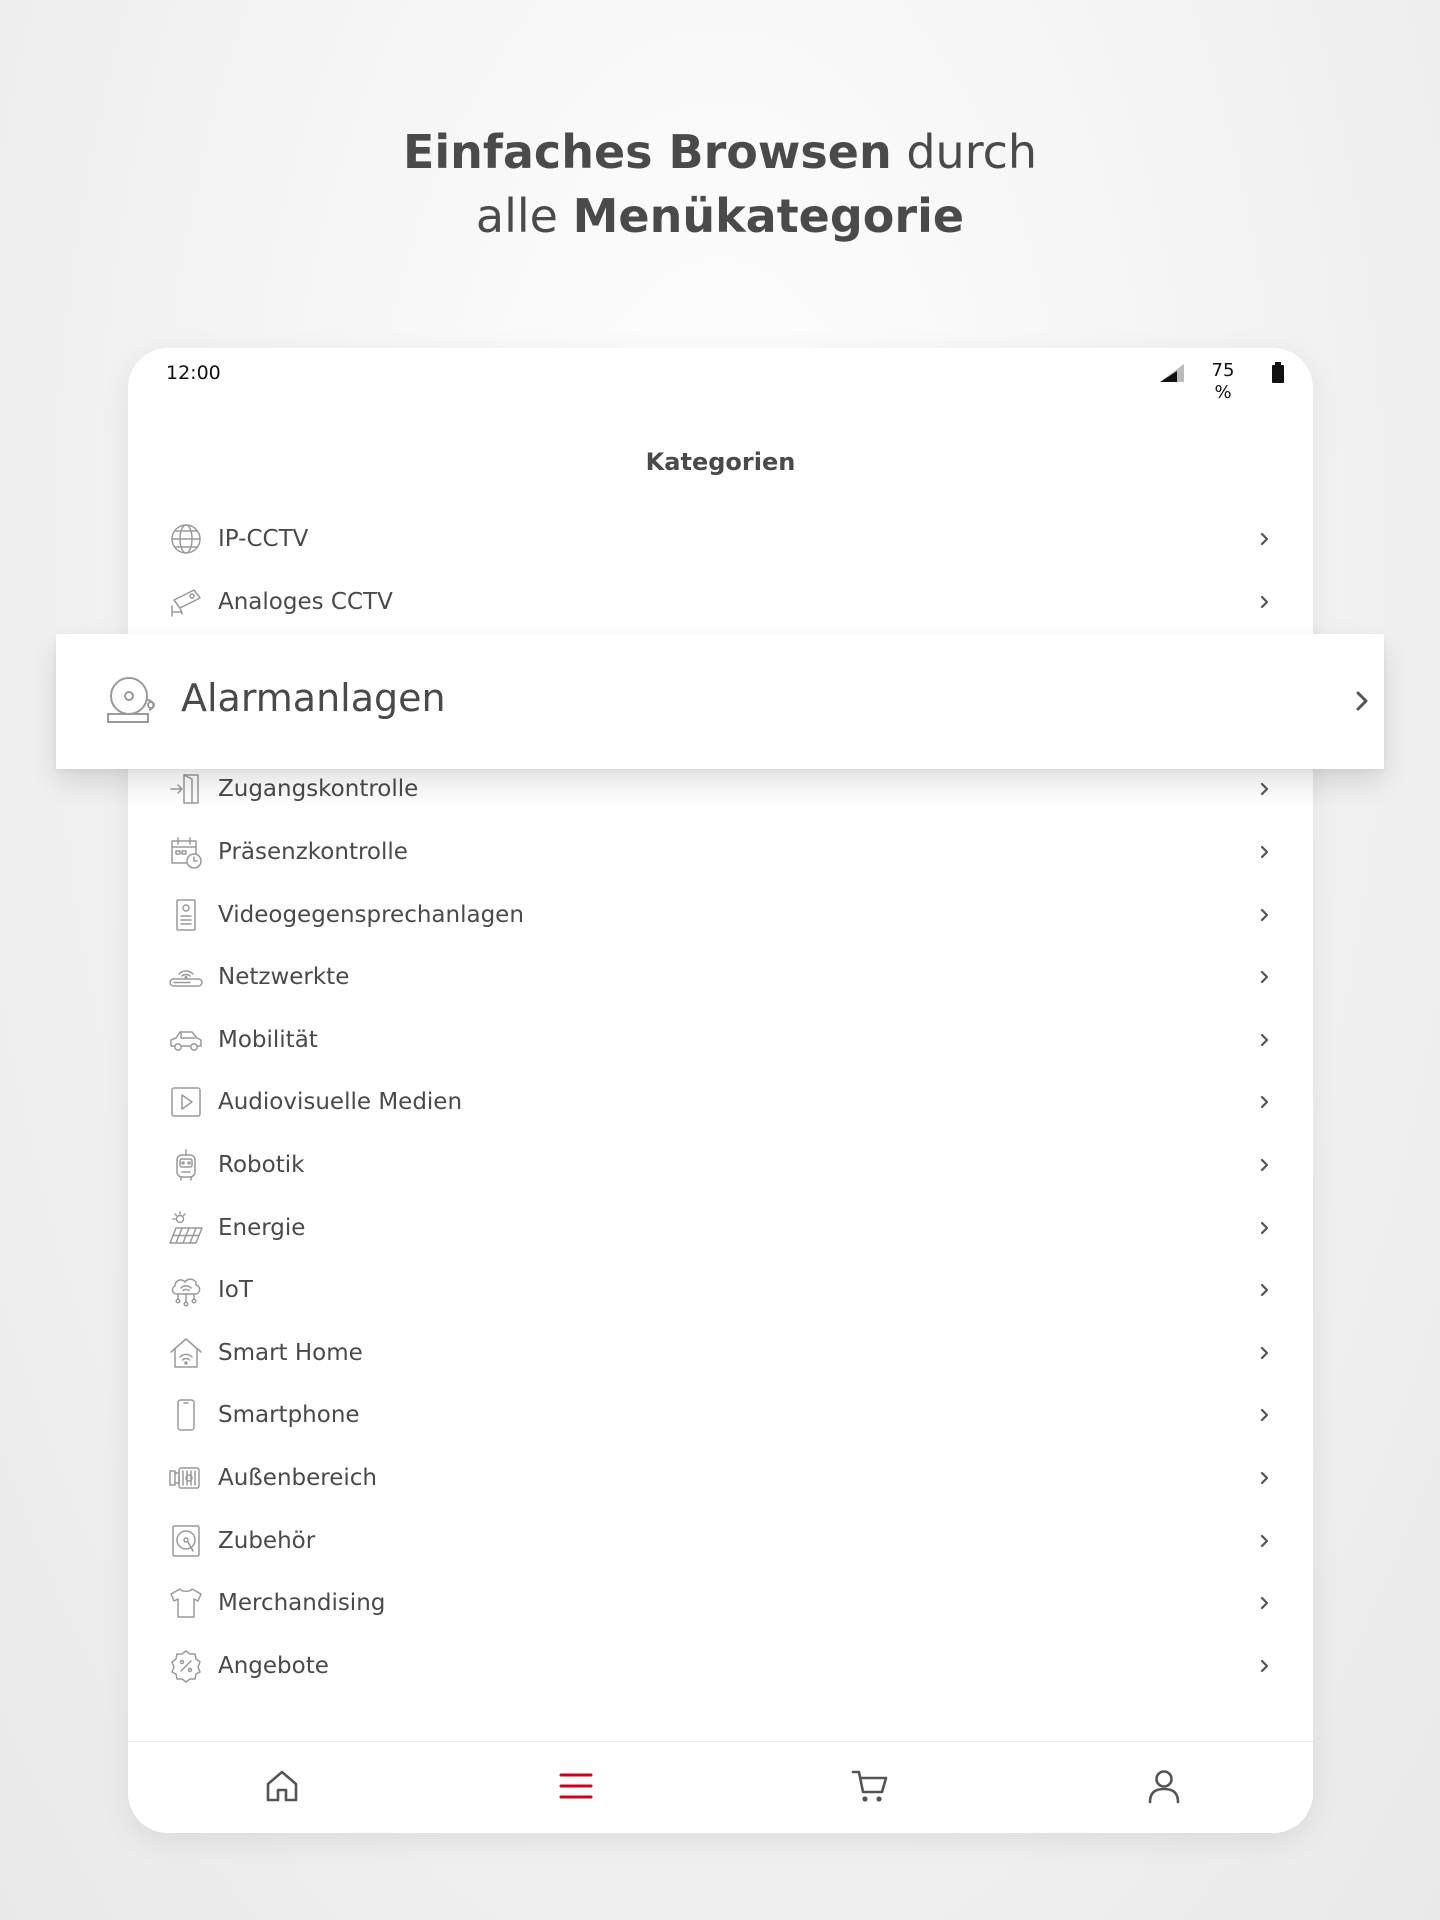  Describe the element at coordinates (720, 1415) in the screenshot. I see `category-item-14: Smartphone` at that location.